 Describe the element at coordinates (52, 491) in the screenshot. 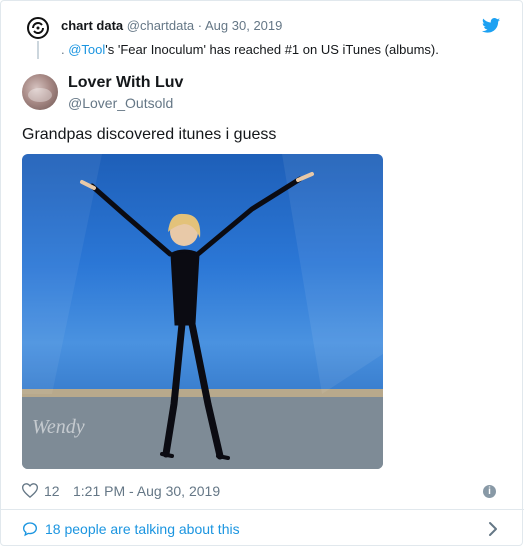

I see `like-count: 12` at that location.